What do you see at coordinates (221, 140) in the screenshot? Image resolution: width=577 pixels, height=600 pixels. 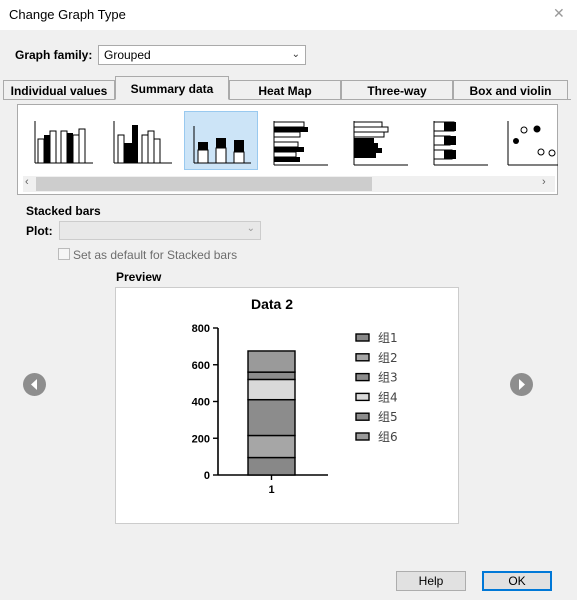 I see `stacked-bars-icon` at bounding box center [221, 140].